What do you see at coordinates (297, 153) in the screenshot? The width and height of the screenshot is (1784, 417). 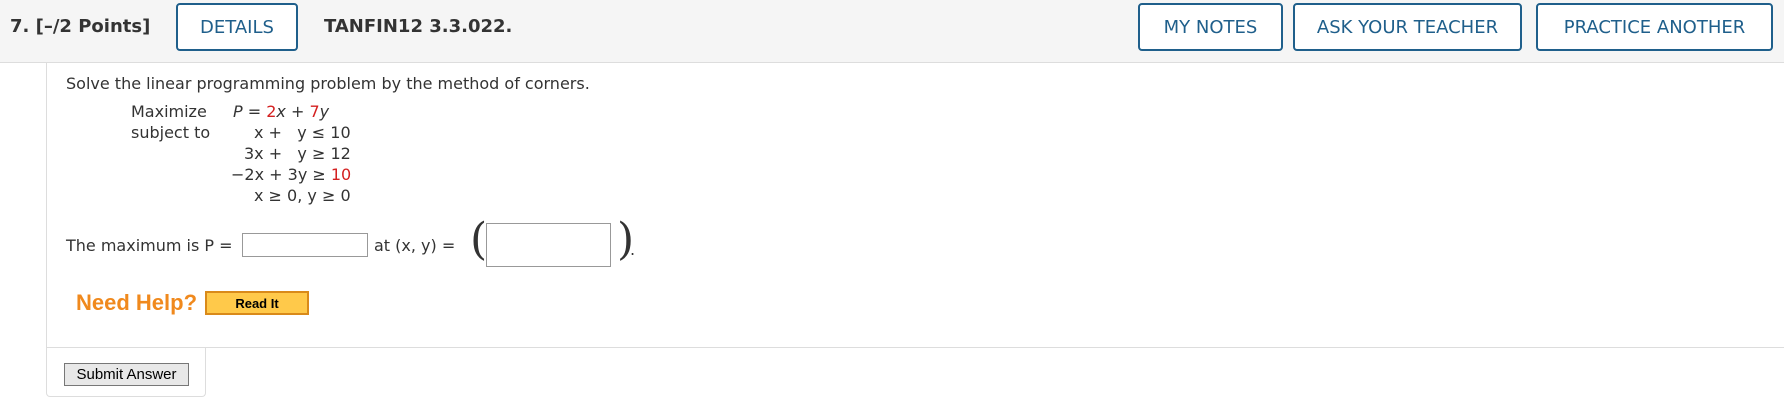 I see `constraint-2: 3x + y ≥ 12` at bounding box center [297, 153].